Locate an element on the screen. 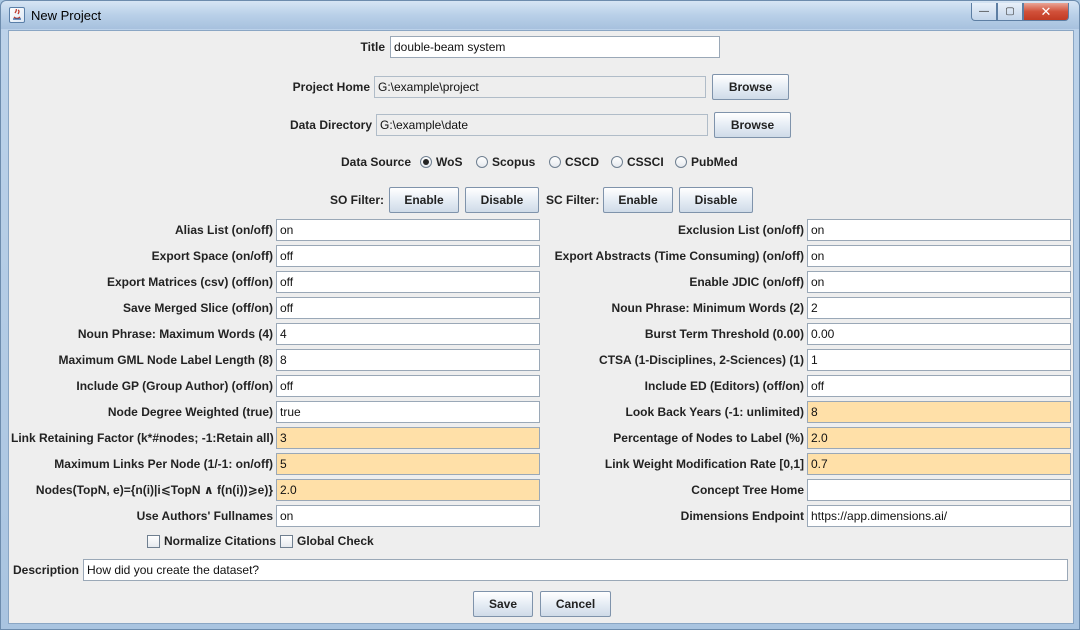  right-param-label-5: CTSA (1-Disciplines, 2-Sciences) (1) is located at coordinates (701, 360).